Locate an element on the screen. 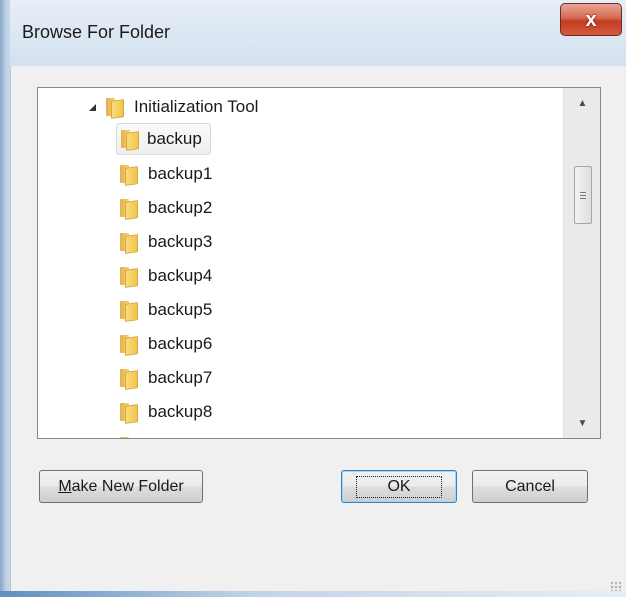 This screenshot has width=626, height=597. grip-icon is located at coordinates (583, 195).